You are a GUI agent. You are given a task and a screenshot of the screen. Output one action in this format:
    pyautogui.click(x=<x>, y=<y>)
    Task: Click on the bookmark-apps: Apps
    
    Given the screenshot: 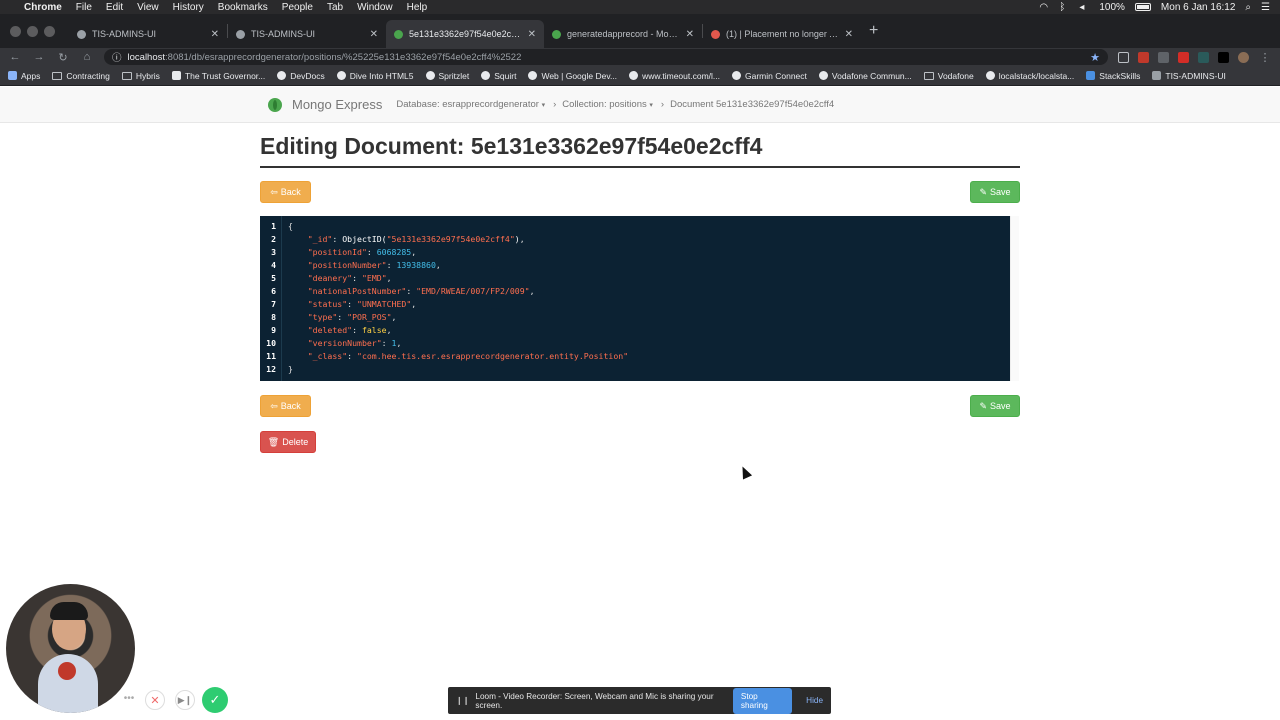 What is the action you would take?
    pyautogui.click(x=24, y=76)
    